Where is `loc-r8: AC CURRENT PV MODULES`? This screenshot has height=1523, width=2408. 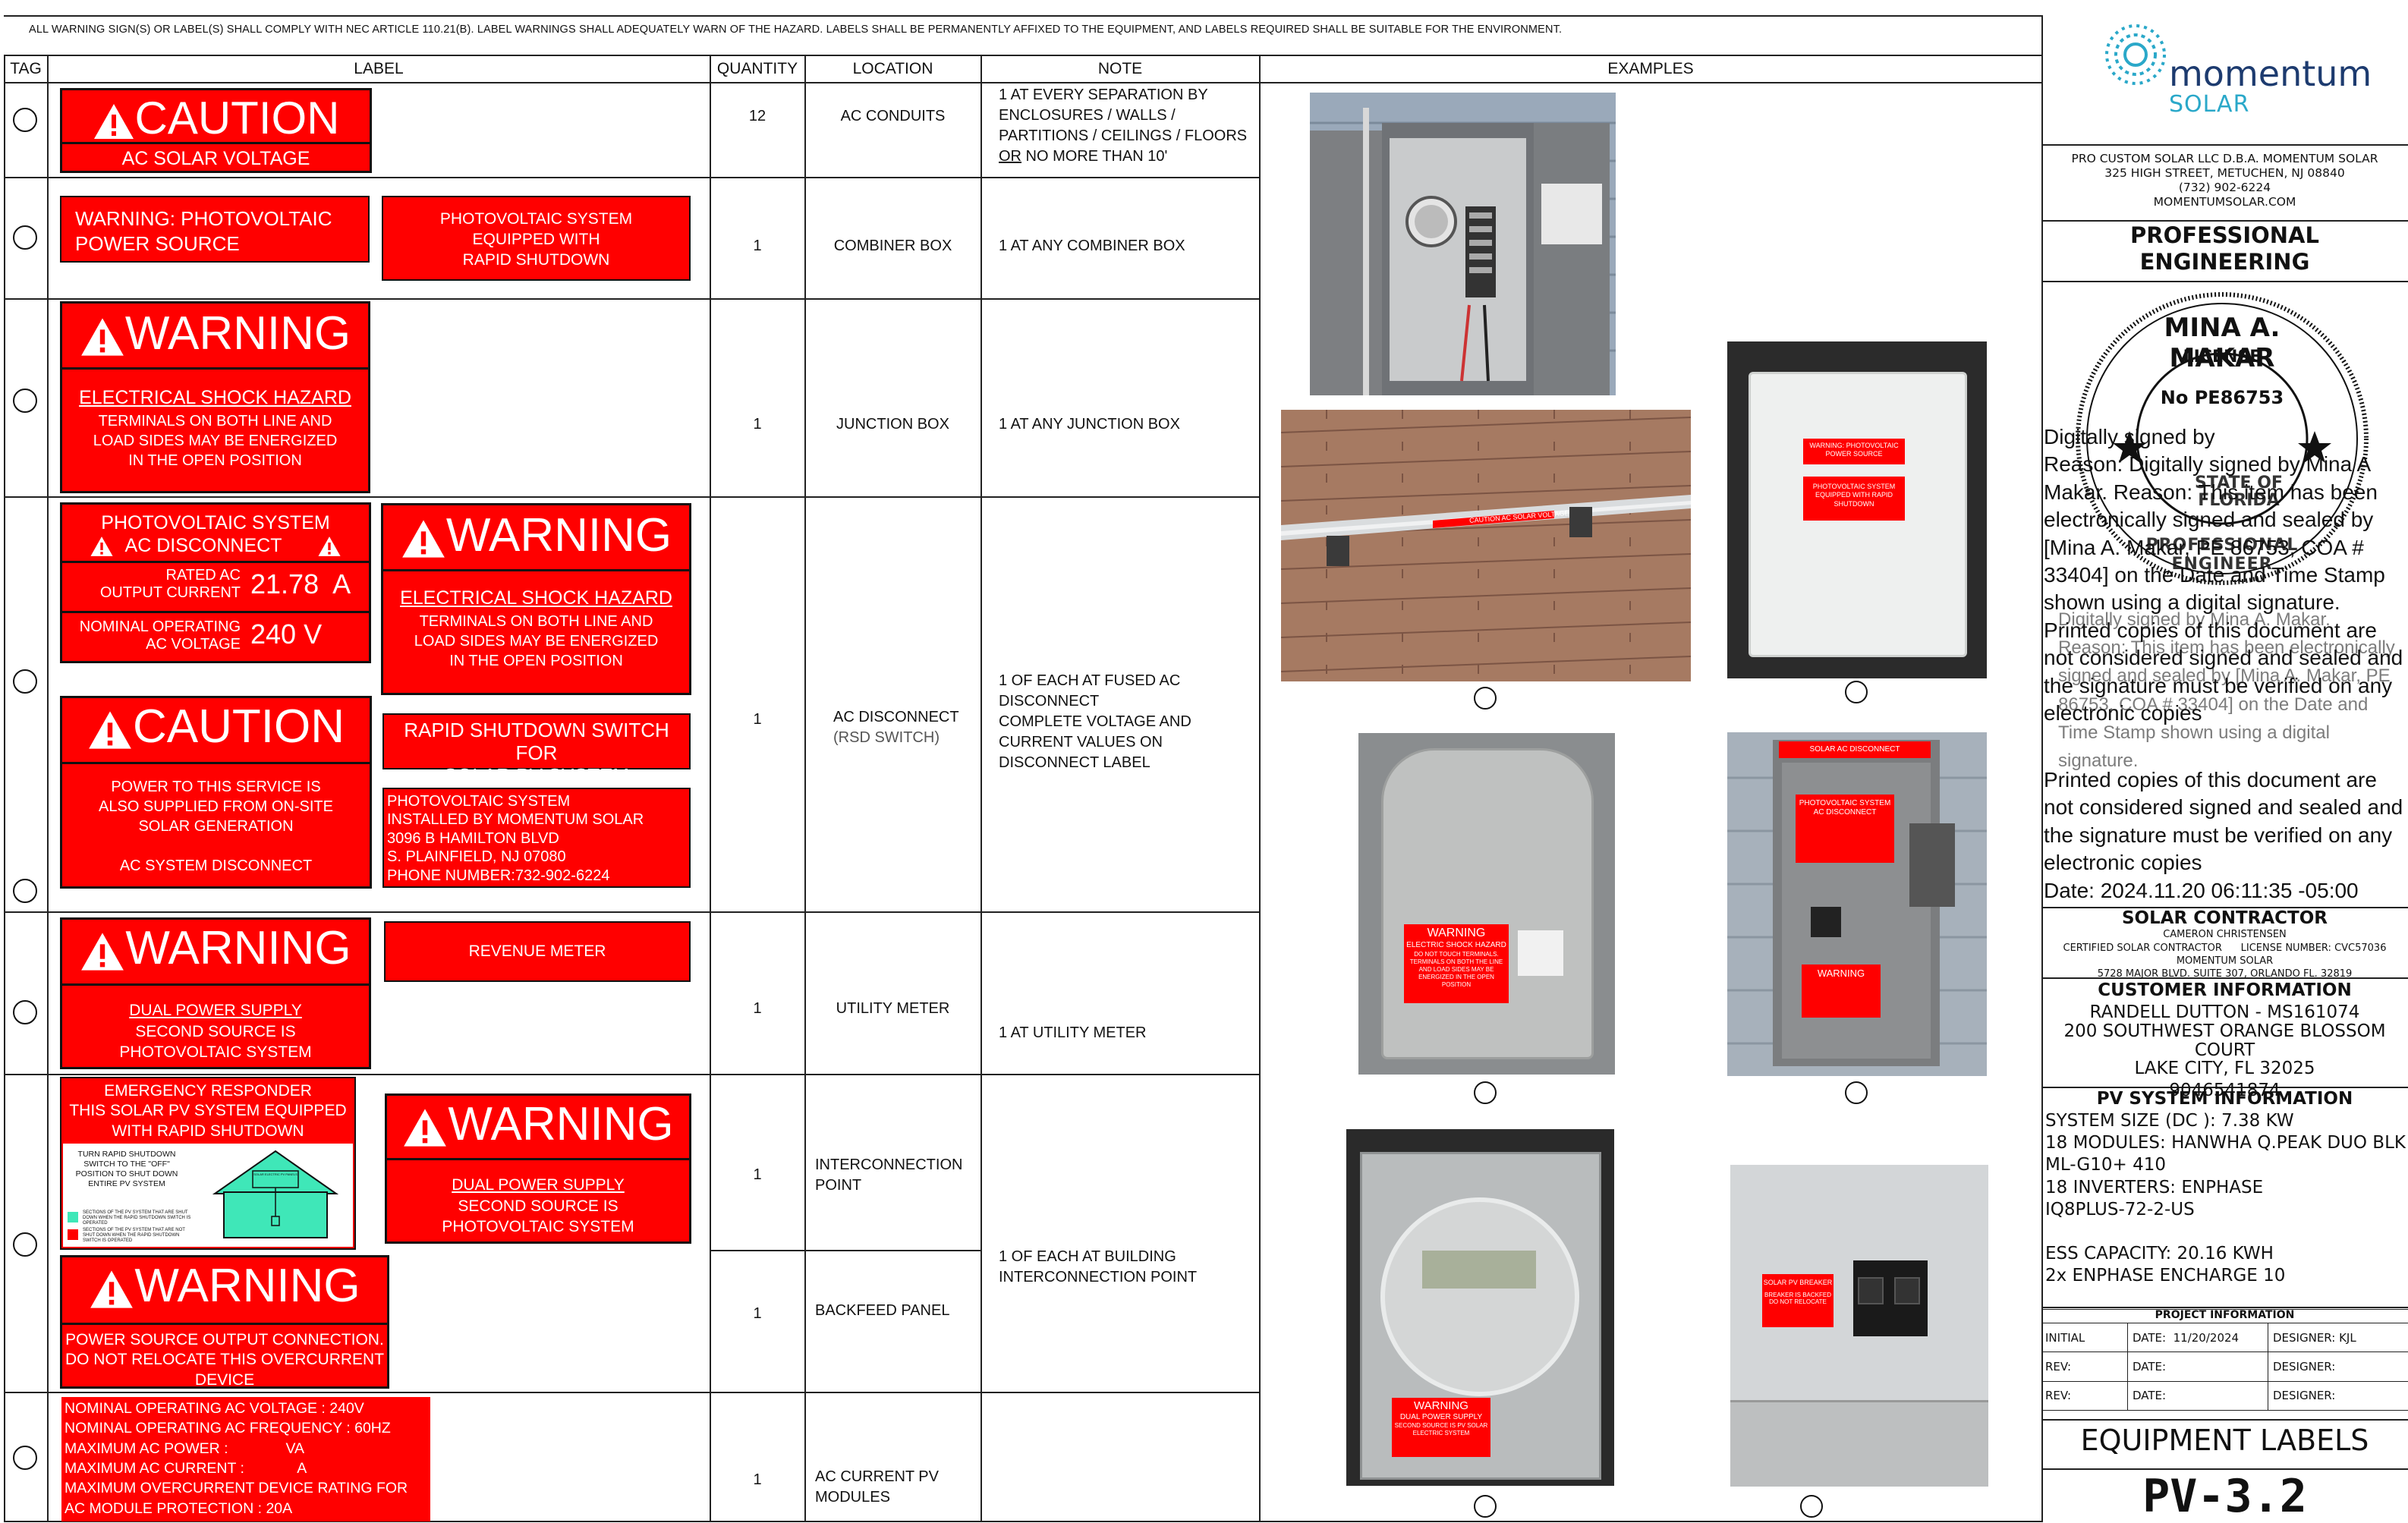 loc-r8: AC CURRENT PV MODULES is located at coordinates (877, 1487).